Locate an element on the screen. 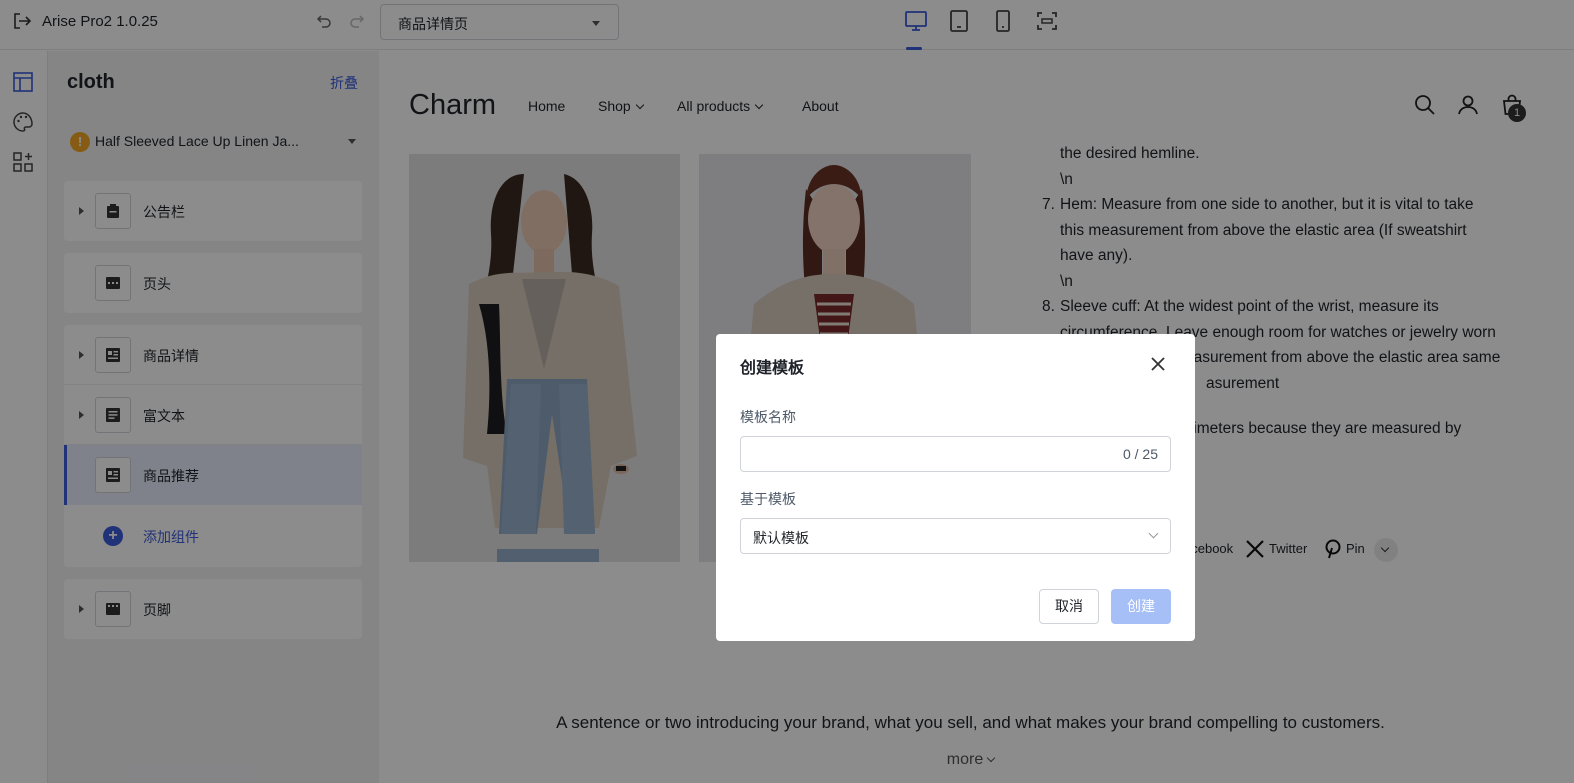 This screenshot has width=1574, height=783. create-template-dialog: 创建模板 模板名称 0 / 25 基于模板 默认模板 取消 创建 is located at coordinates (955, 487).